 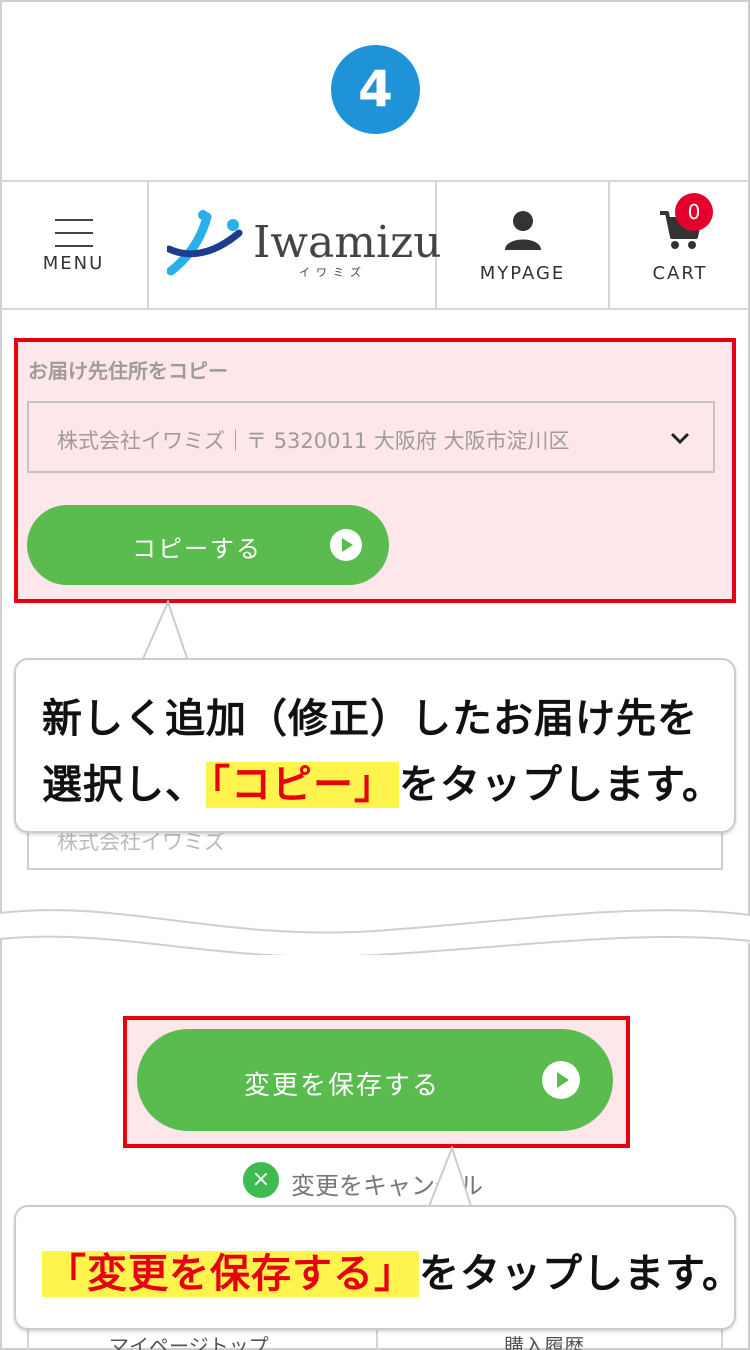 I want to click on save-changes-button: 変更を保存する, so click(x=375, y=1080).